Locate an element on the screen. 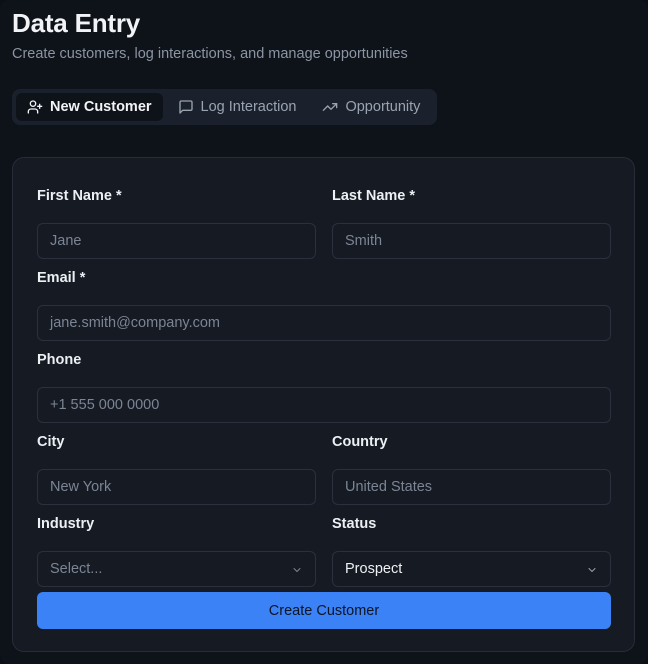  phone-input: +1 555 000 0000 is located at coordinates (324, 405).